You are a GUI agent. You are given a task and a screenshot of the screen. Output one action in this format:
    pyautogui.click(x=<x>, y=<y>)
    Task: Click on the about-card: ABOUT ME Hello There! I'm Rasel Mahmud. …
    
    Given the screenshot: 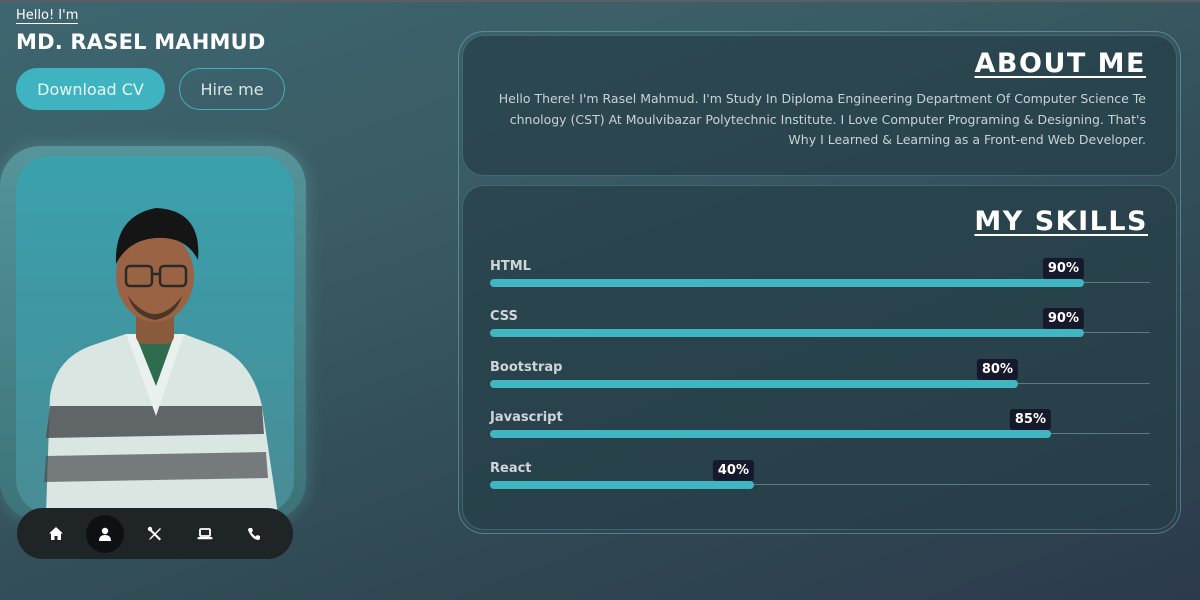 What is the action you would take?
    pyautogui.click(x=819, y=105)
    